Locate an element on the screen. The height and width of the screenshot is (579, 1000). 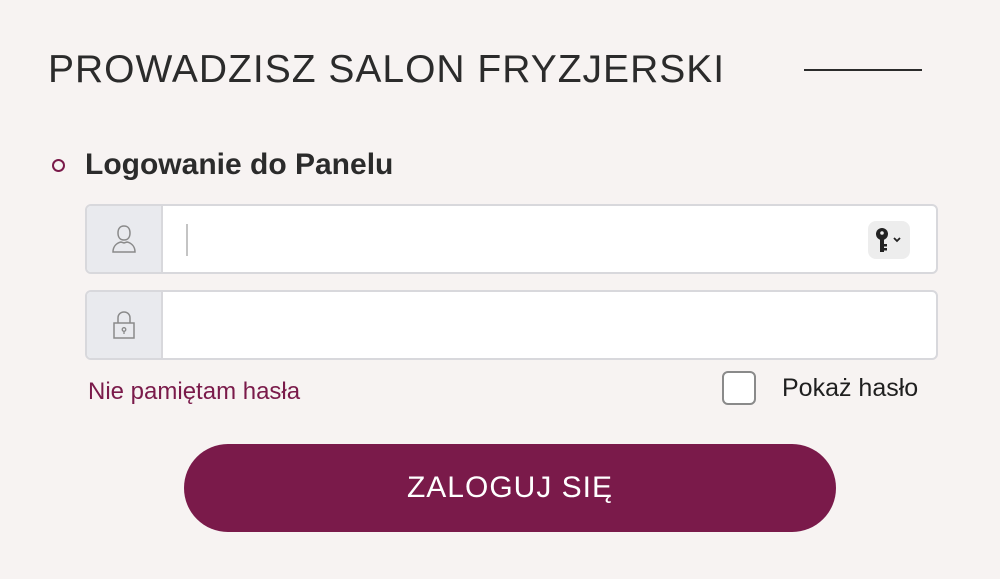
title-divider is located at coordinates (863, 70).